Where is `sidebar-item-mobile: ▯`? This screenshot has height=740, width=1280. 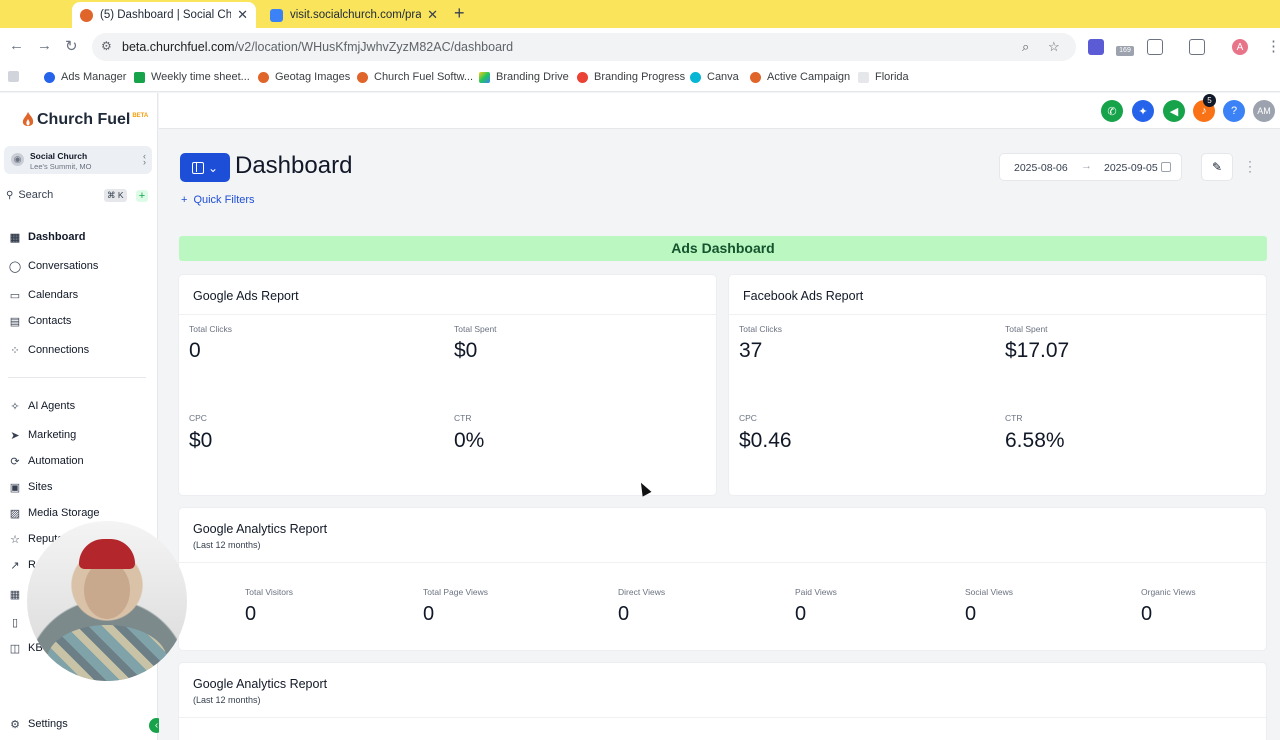 sidebar-item-mobile: ▯ is located at coordinates (18, 622).